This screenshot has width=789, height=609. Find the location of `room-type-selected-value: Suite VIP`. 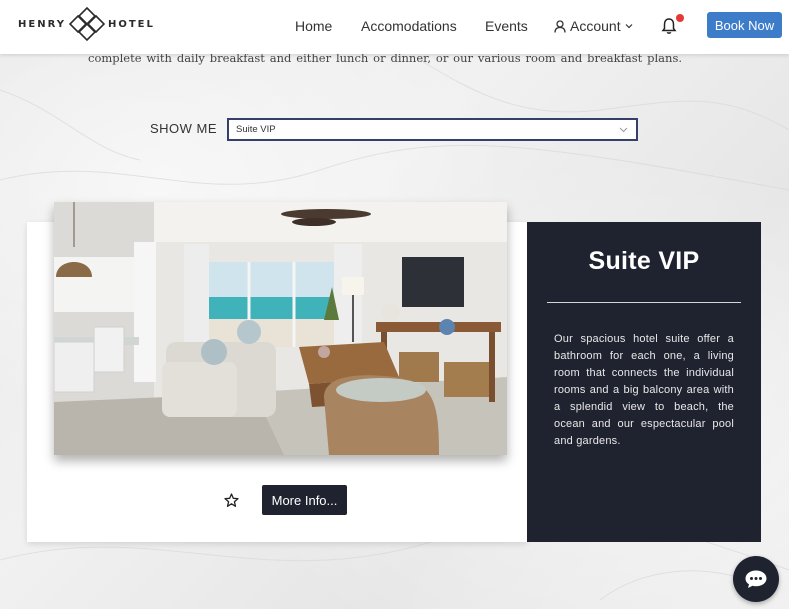

room-type-selected-value: Suite VIP is located at coordinates (256, 129).